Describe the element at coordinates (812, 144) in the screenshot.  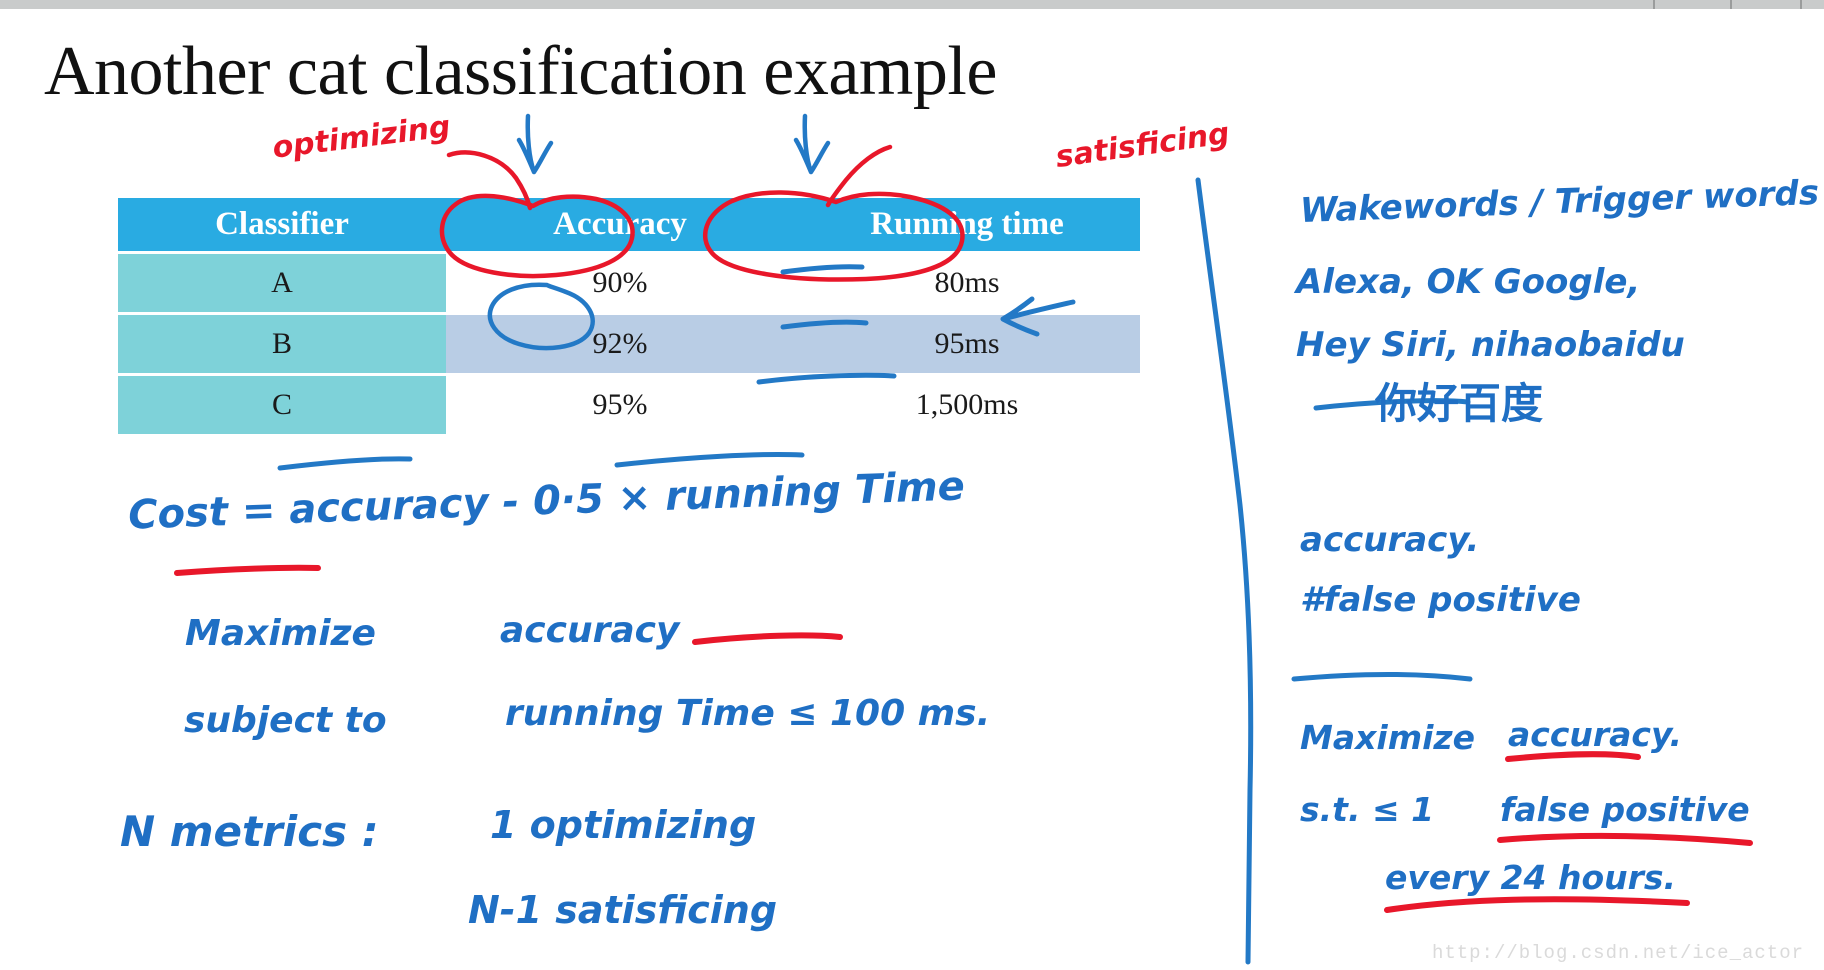
I see `running-time-down-arrow-stroke` at that location.